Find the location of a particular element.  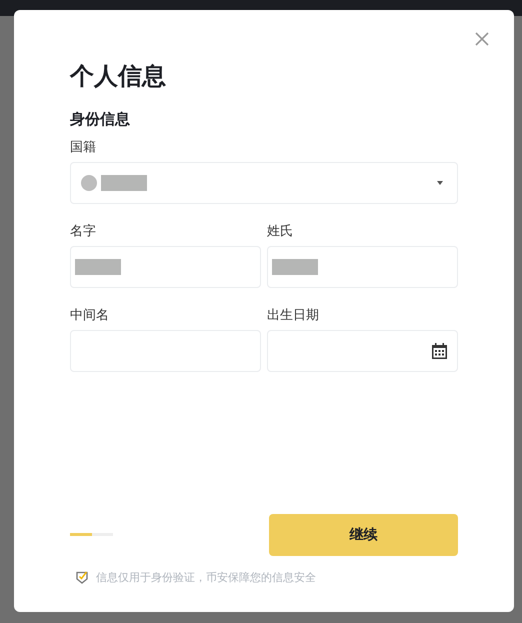

field-label: 姓氏 is located at coordinates (280, 231).